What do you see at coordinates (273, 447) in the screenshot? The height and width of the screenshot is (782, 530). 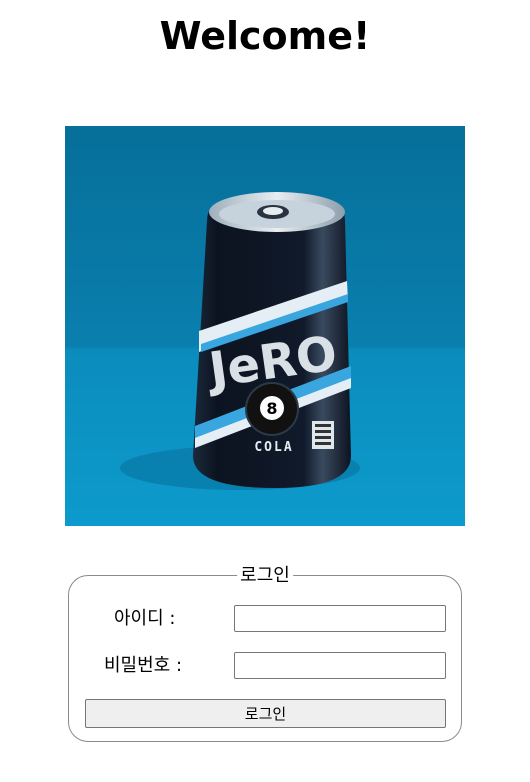 I see `product-text: COLA` at bounding box center [273, 447].